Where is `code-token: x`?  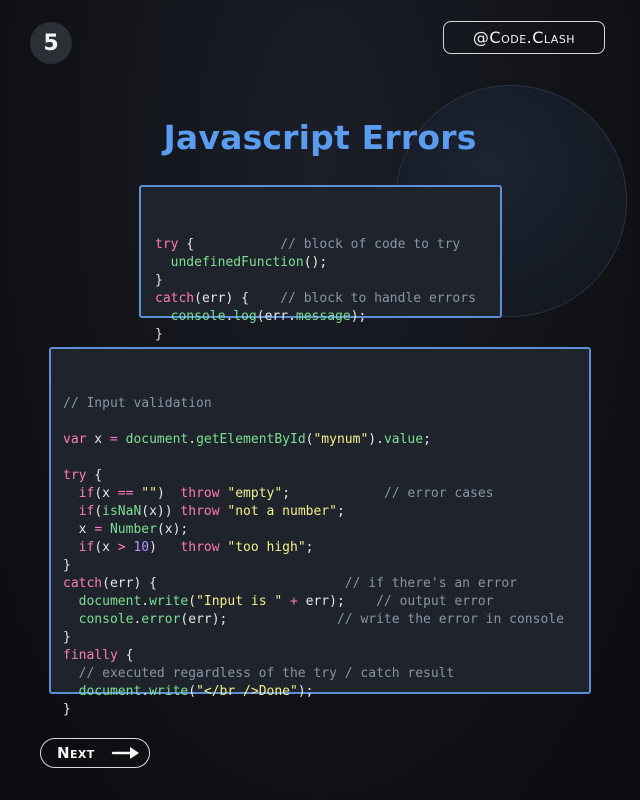 code-token: x is located at coordinates (98, 439).